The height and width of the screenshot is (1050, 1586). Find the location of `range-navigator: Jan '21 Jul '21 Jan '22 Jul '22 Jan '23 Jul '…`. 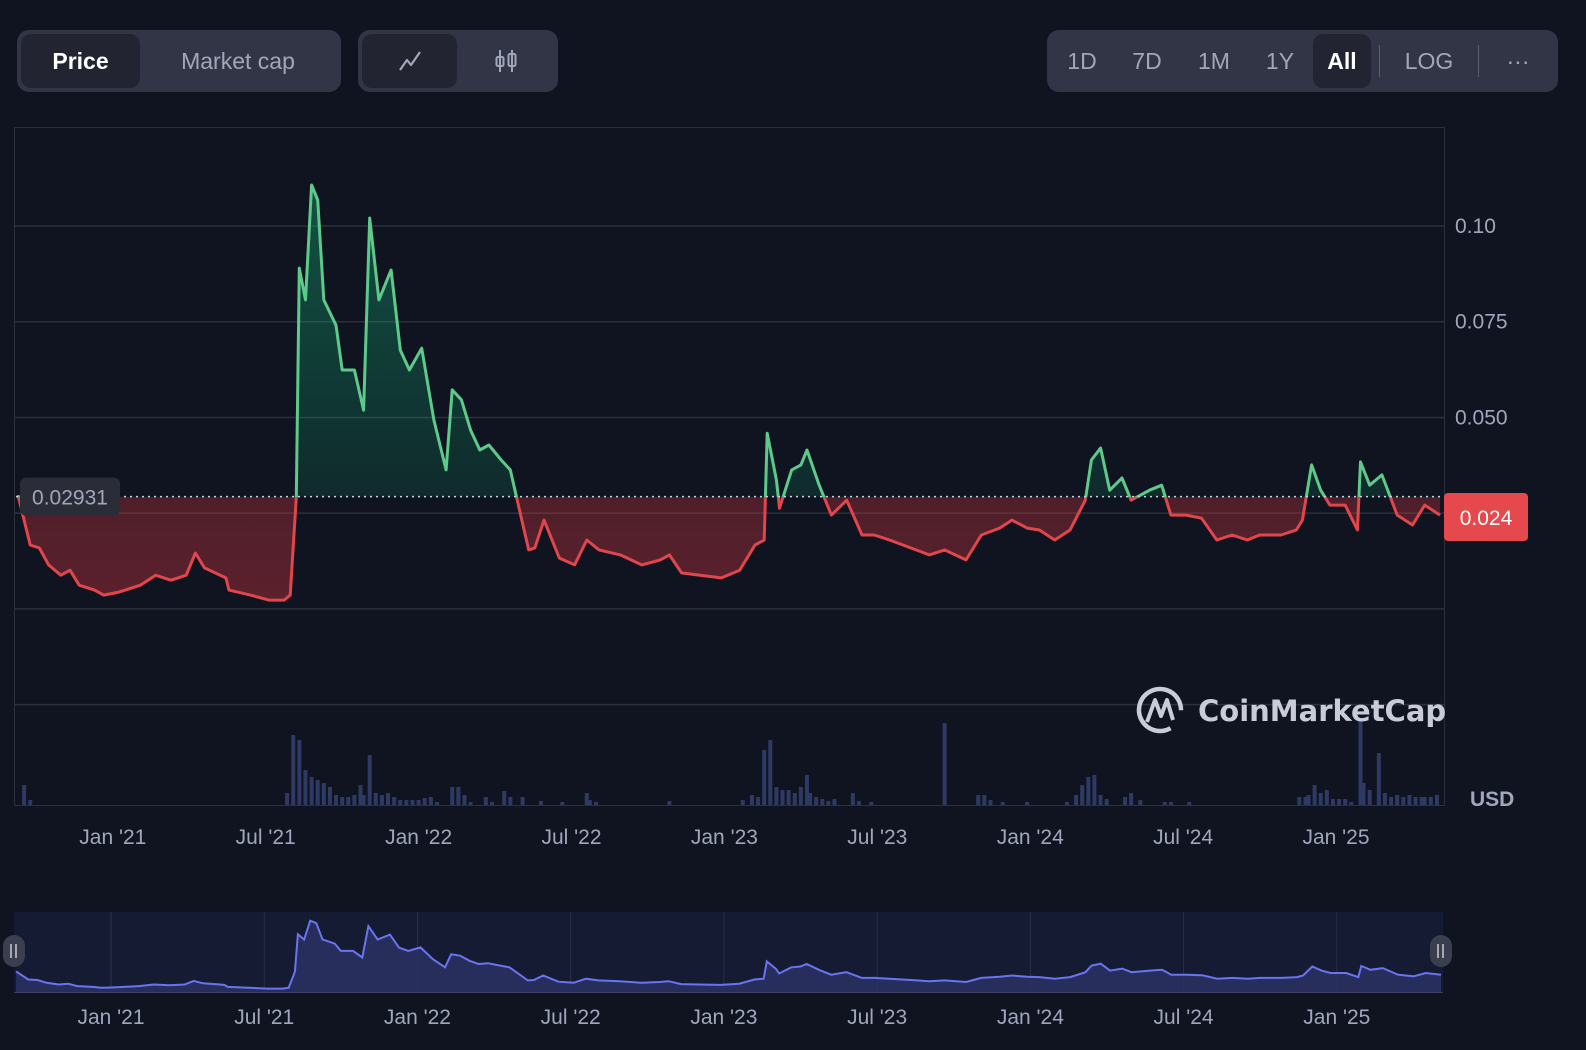

range-navigator: Jan '21 Jul '21 Jan '22 Jul '22 Jan '23 Jul '… is located at coordinates (727, 970).